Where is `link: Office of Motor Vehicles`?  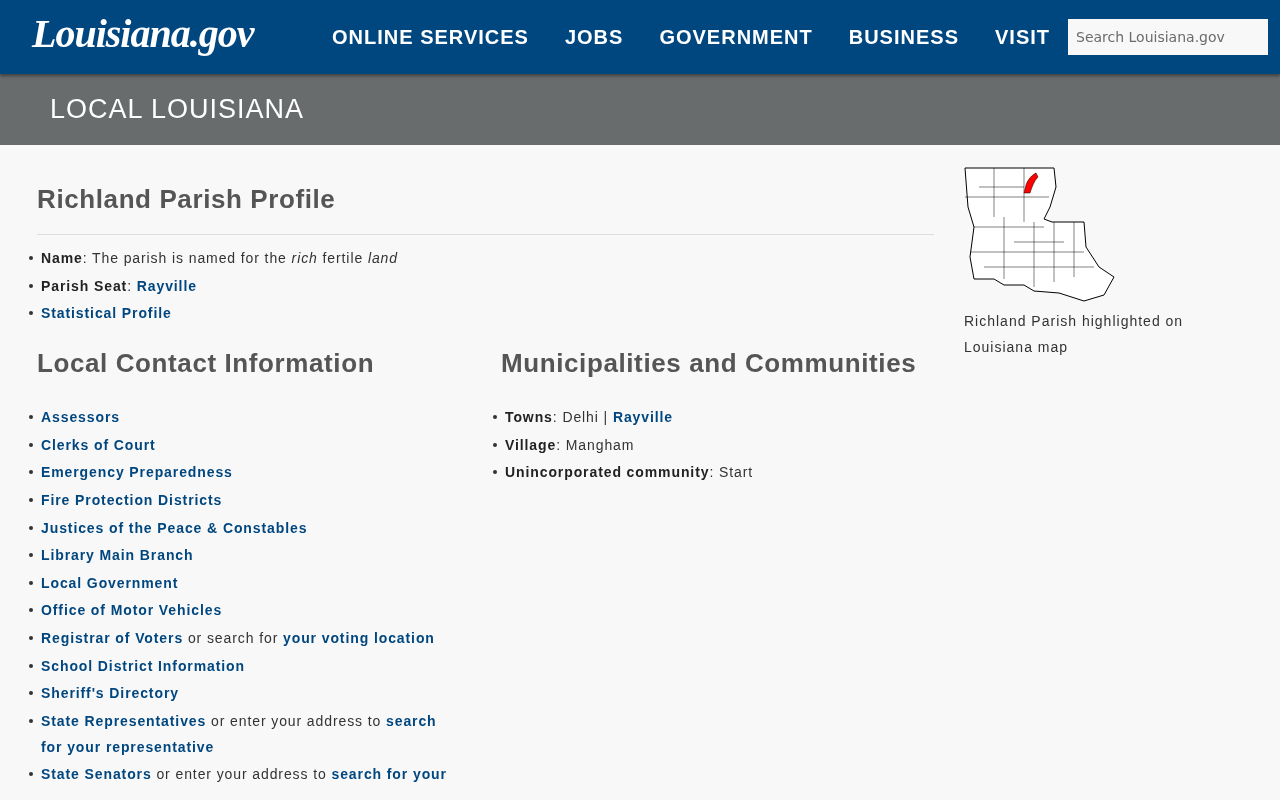
link: Office of Motor Vehicles is located at coordinates (132, 610).